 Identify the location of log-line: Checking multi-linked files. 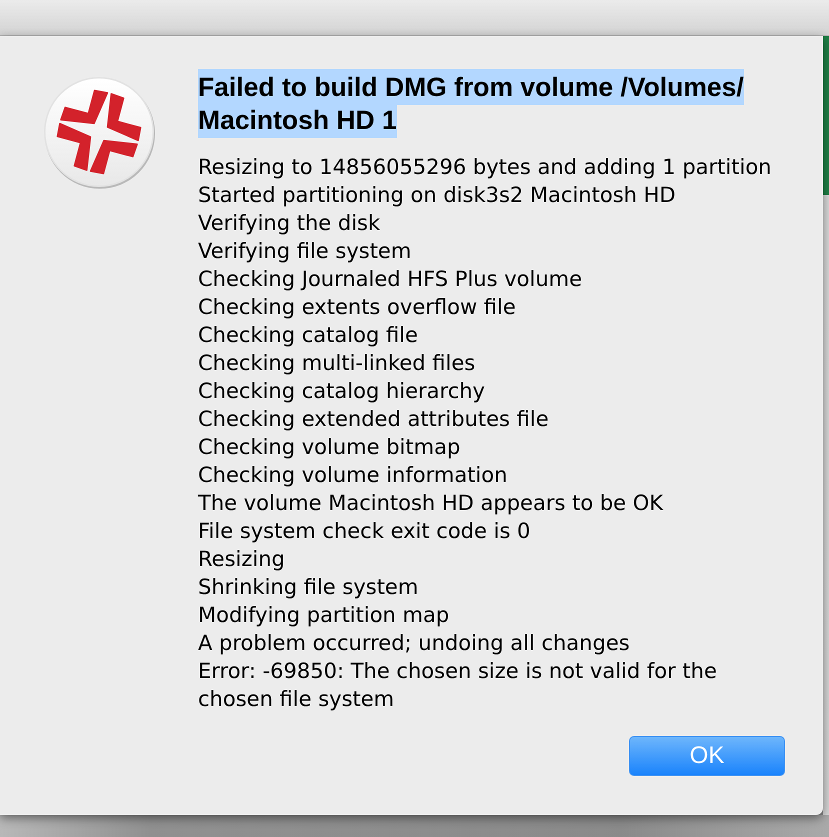
(337, 363).